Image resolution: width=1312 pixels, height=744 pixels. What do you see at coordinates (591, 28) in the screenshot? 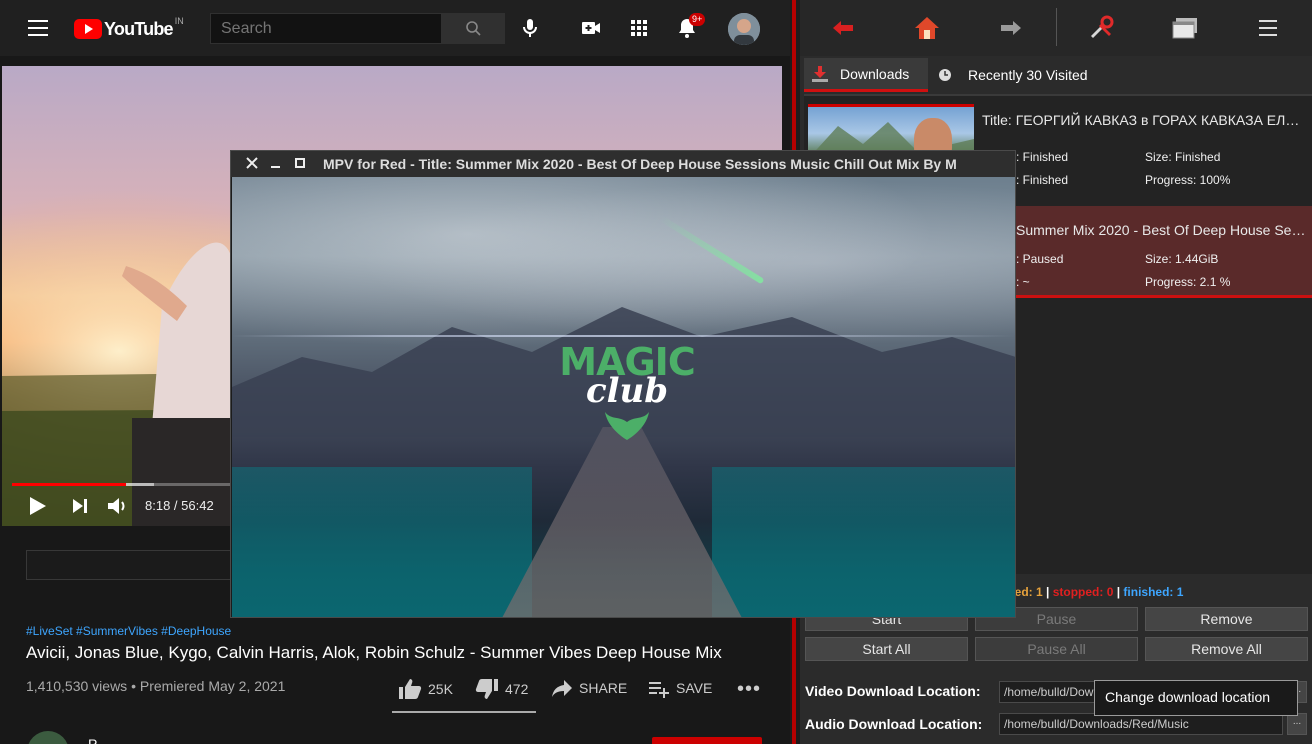
I see `create-video-icon` at bounding box center [591, 28].